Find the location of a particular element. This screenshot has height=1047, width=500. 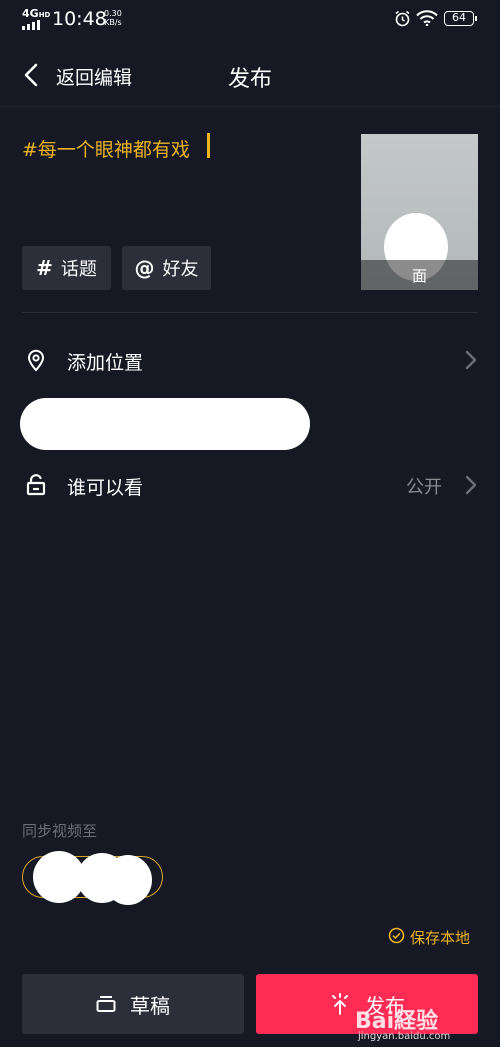

location-pin-icon is located at coordinates (36, 360).